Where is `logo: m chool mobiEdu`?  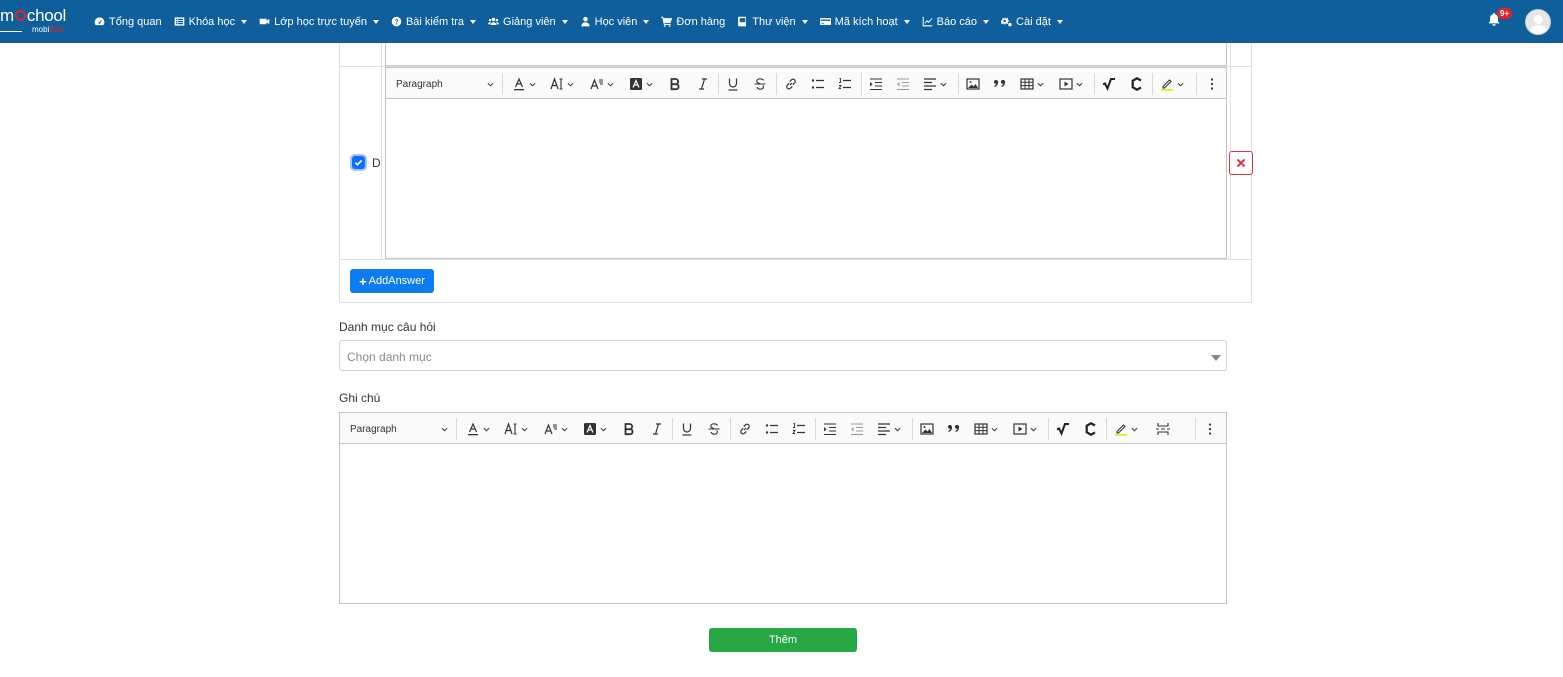
logo: m chool mobiEdu is located at coordinates (40, 21).